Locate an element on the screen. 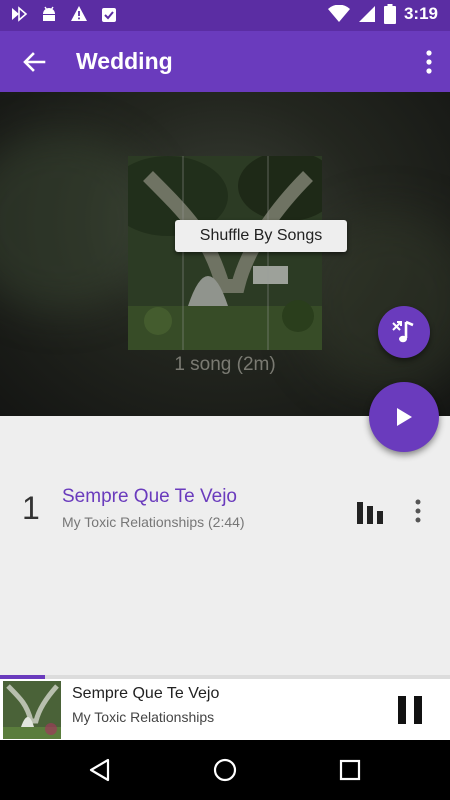  track-number: 1 is located at coordinates (31, 508).